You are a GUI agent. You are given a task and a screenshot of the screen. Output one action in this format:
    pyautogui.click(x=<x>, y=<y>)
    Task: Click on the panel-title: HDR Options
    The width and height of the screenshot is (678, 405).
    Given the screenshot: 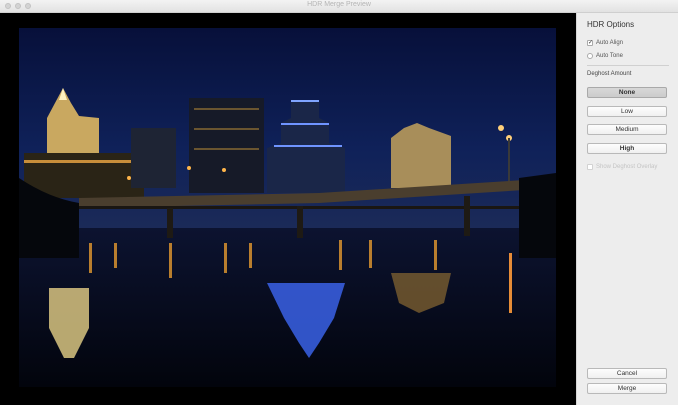 What is the action you would take?
    pyautogui.click(x=611, y=24)
    